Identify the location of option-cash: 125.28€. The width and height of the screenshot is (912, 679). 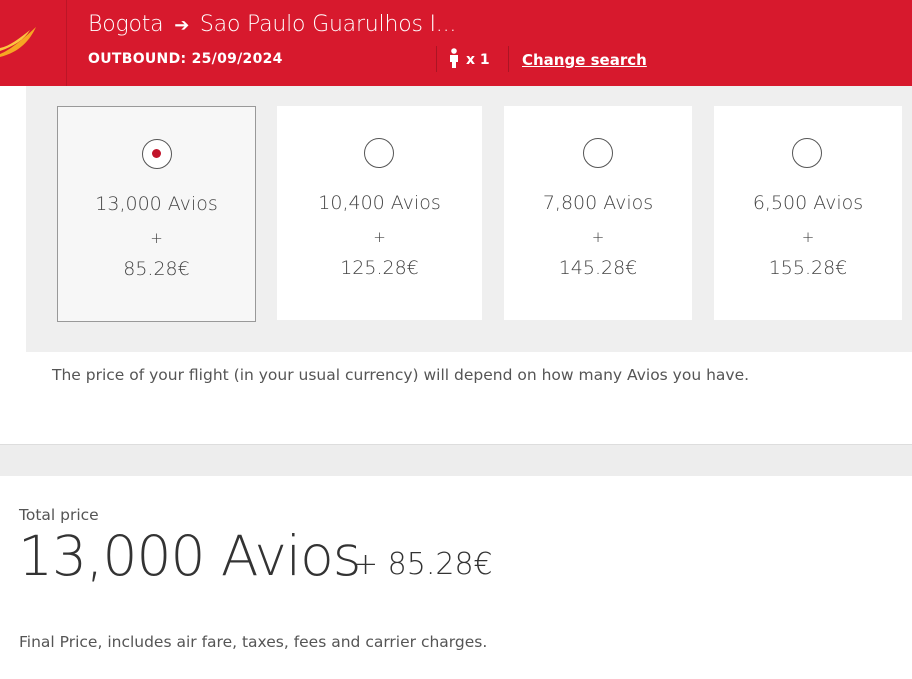
(379, 268).